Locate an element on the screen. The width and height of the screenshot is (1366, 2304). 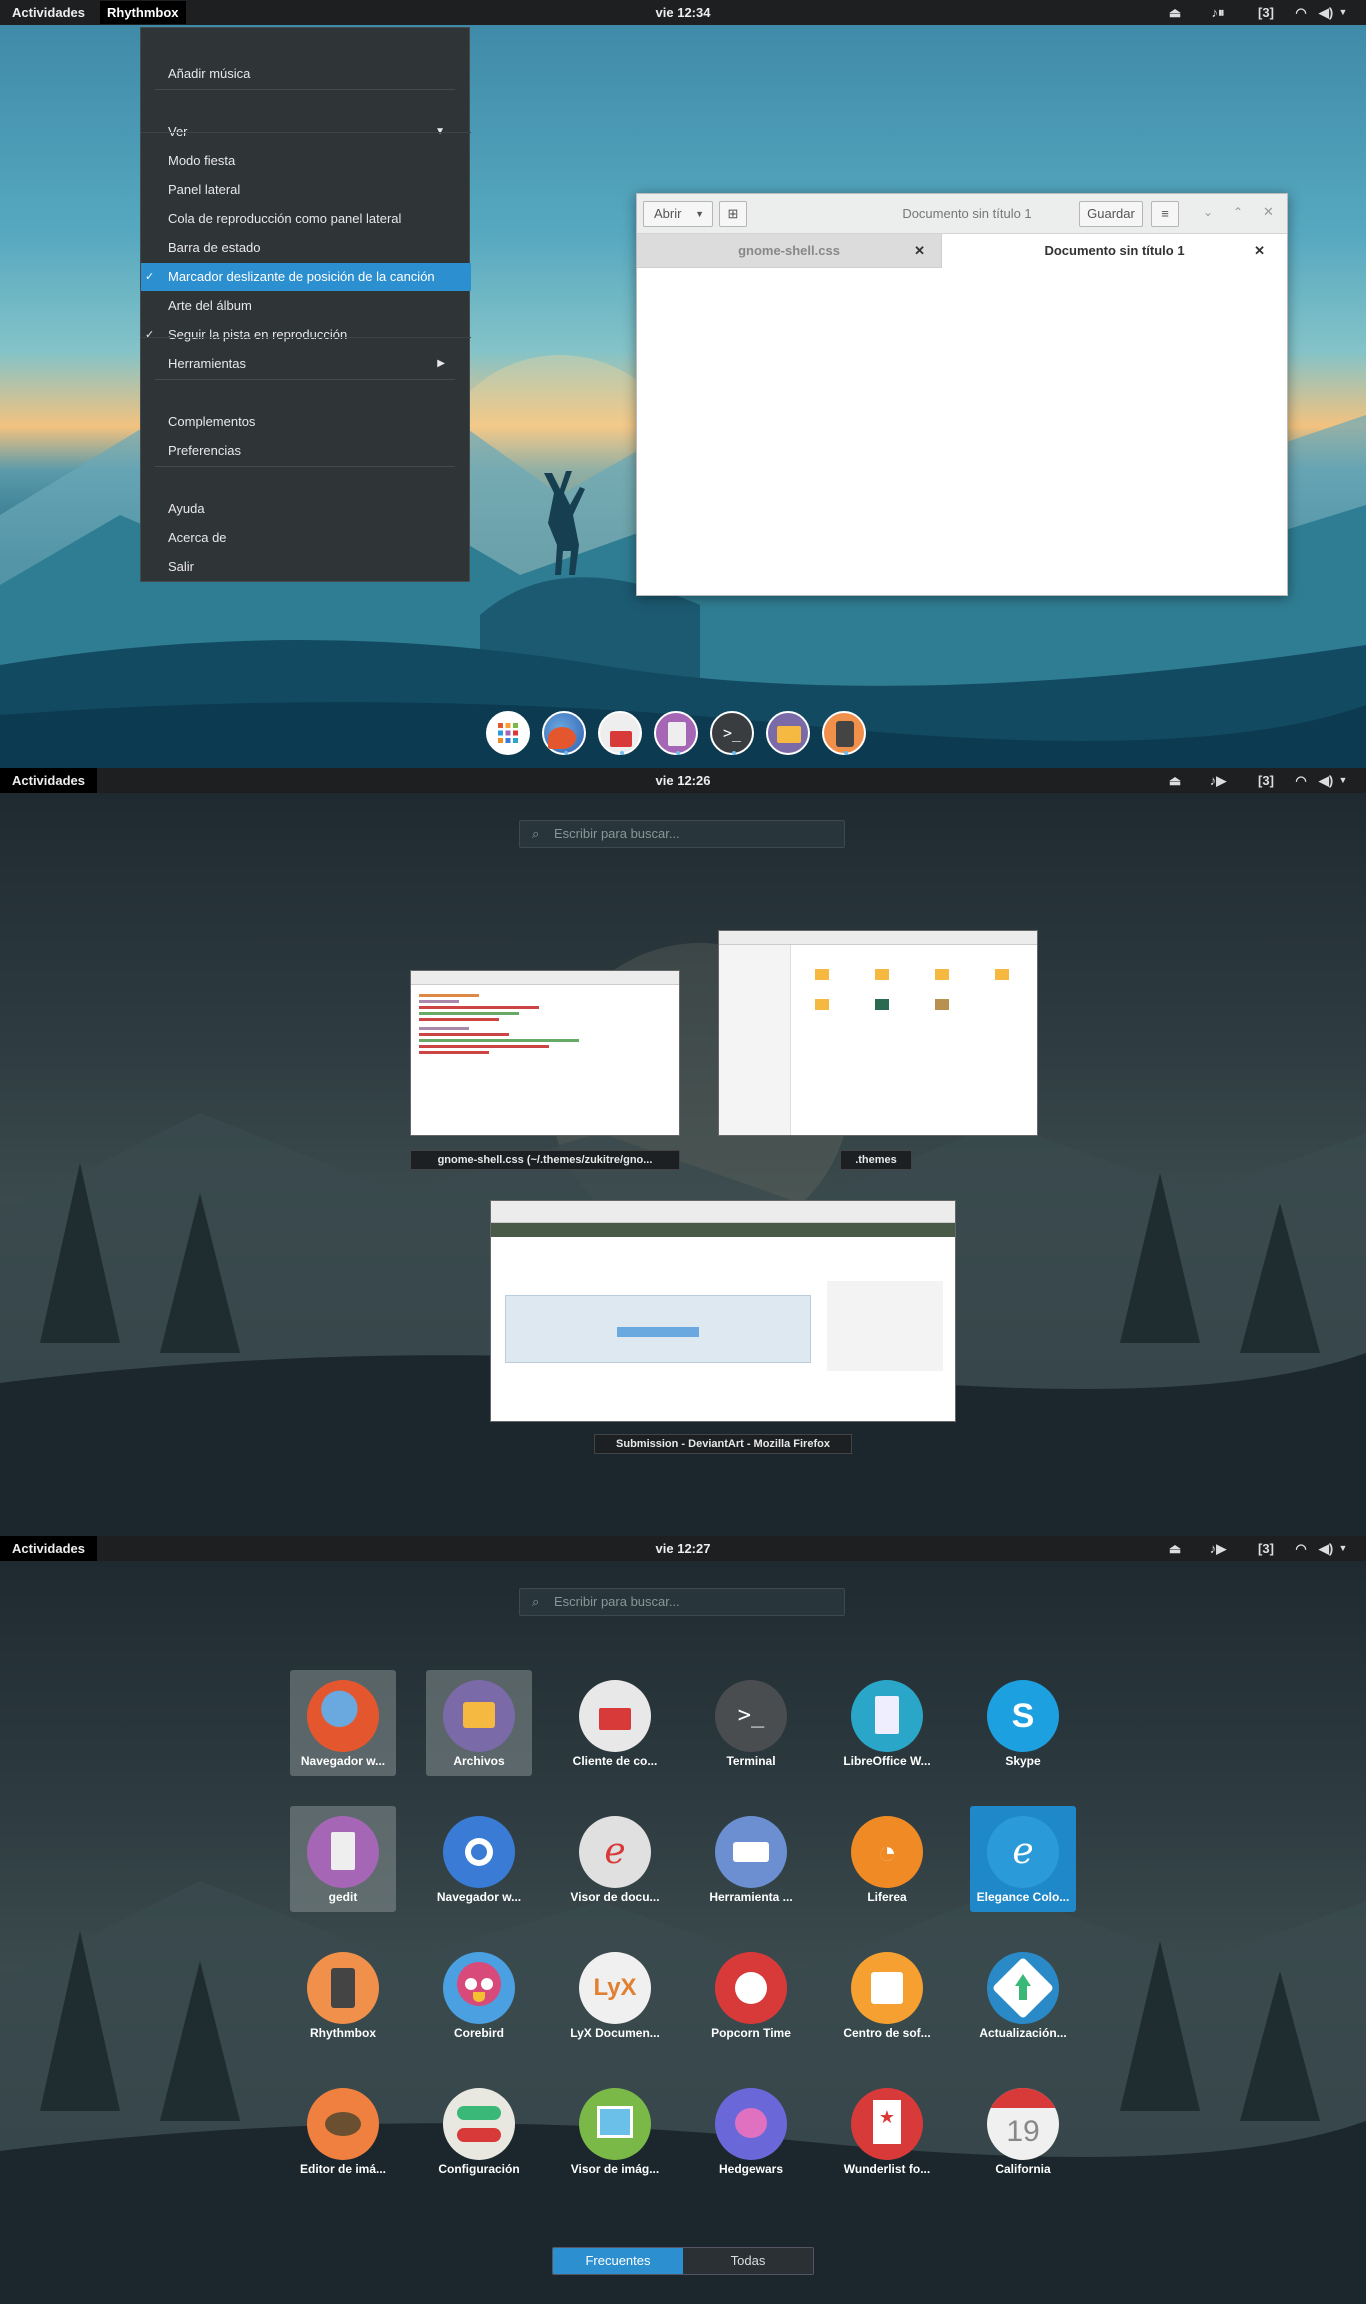
menu-icon: ≡ is located at coordinates (1165, 213).